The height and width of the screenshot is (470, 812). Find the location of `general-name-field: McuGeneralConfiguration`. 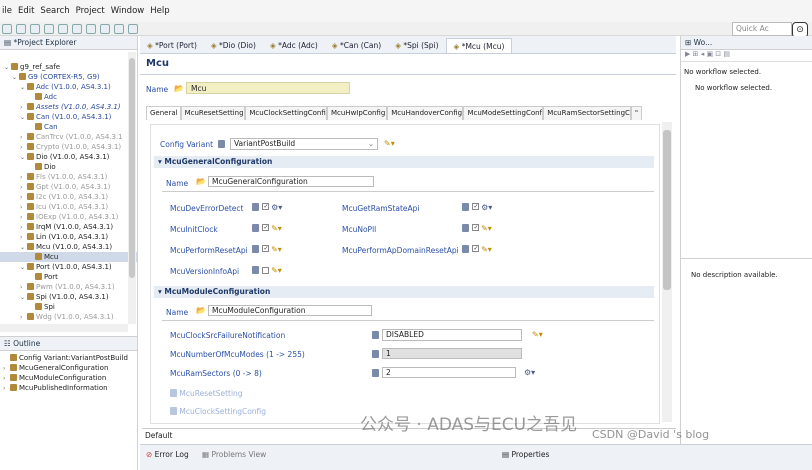

general-name-field: McuGeneralConfiguration is located at coordinates (291, 181).